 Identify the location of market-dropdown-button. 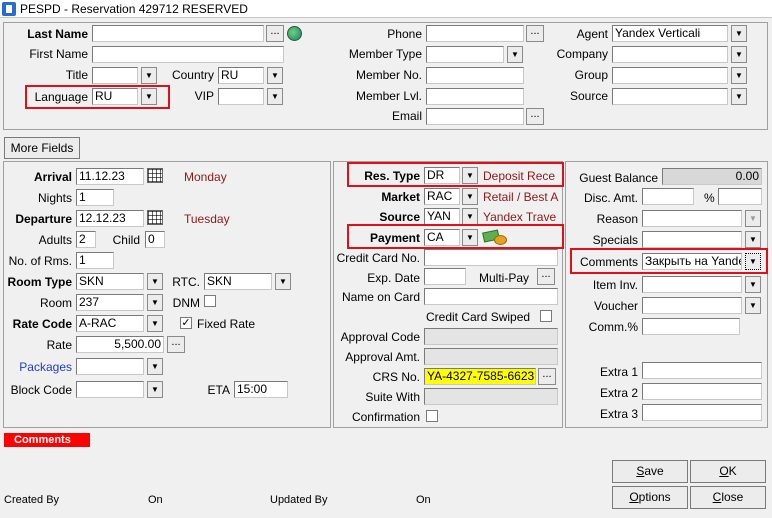
(470, 196).